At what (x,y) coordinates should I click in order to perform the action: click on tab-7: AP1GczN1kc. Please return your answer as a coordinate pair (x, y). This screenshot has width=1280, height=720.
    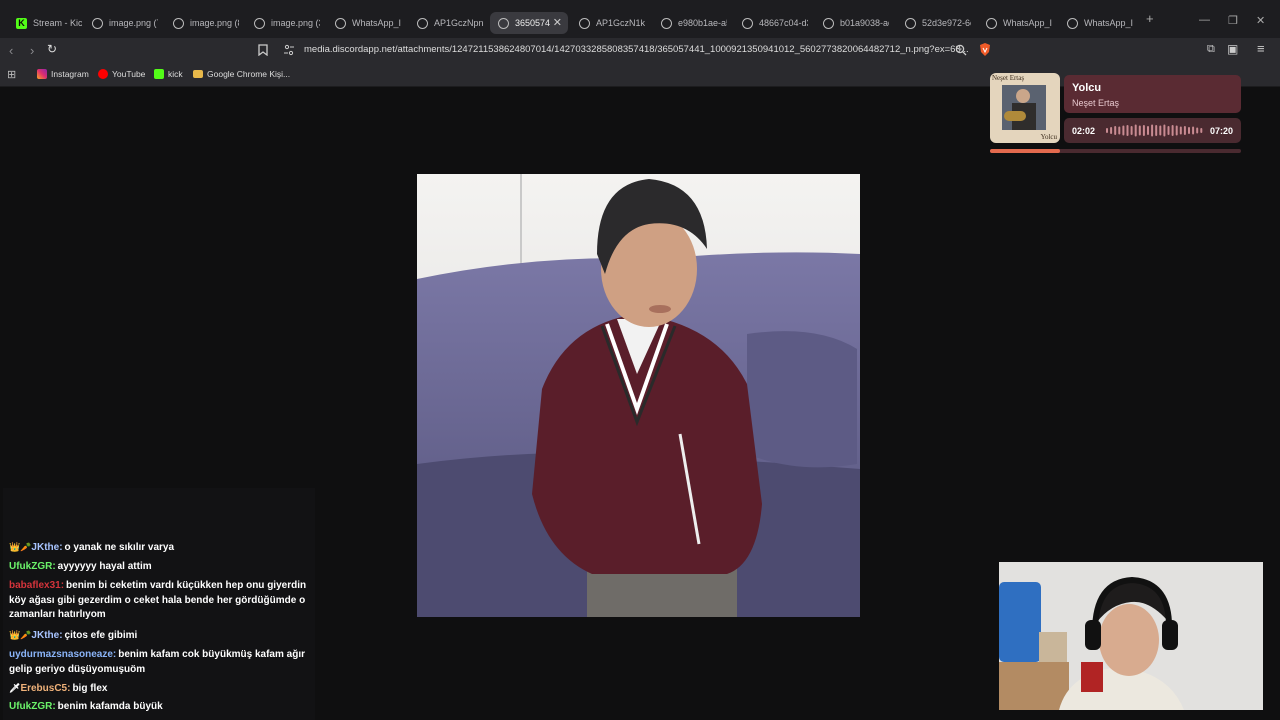
    Looking at the image, I should click on (608, 23).